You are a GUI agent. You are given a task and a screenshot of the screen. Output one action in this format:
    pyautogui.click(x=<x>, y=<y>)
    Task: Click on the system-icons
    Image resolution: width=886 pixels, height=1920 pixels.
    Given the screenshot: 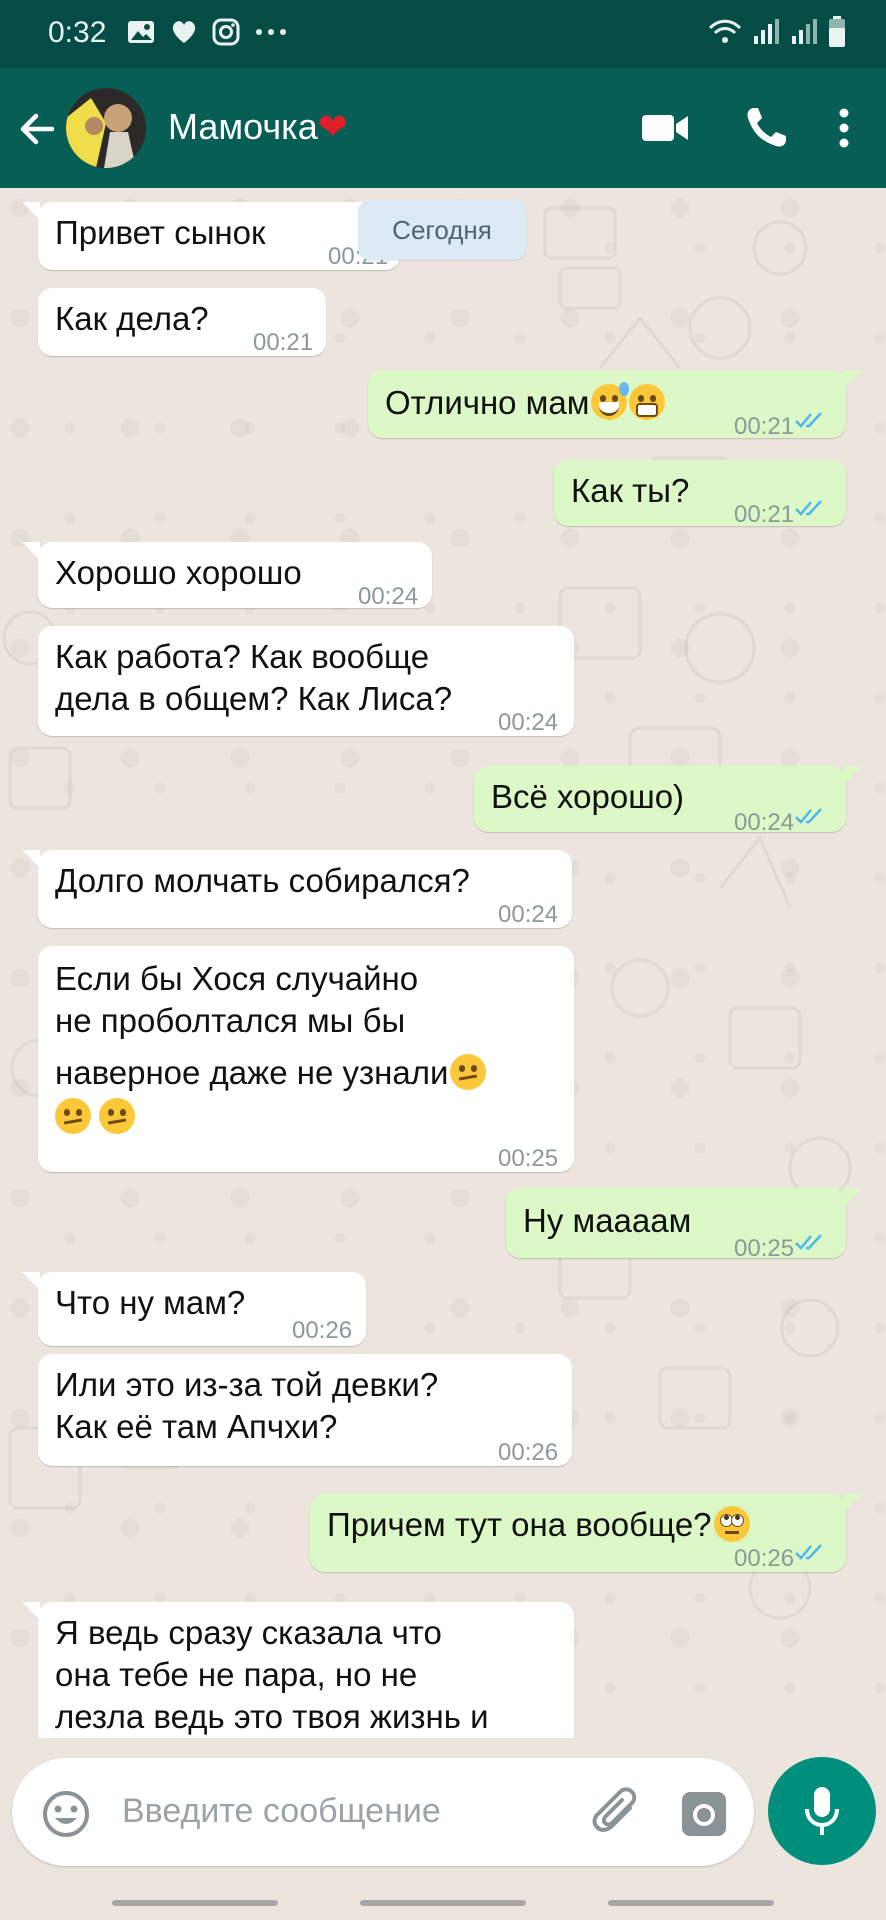 What is the action you would take?
    pyautogui.click(x=777, y=32)
    